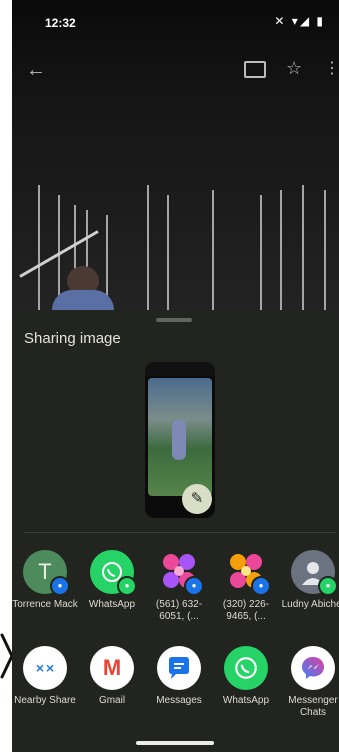 The width and height of the screenshot is (339, 752). I want to click on sheet-title: Sharing image, so click(72, 338).